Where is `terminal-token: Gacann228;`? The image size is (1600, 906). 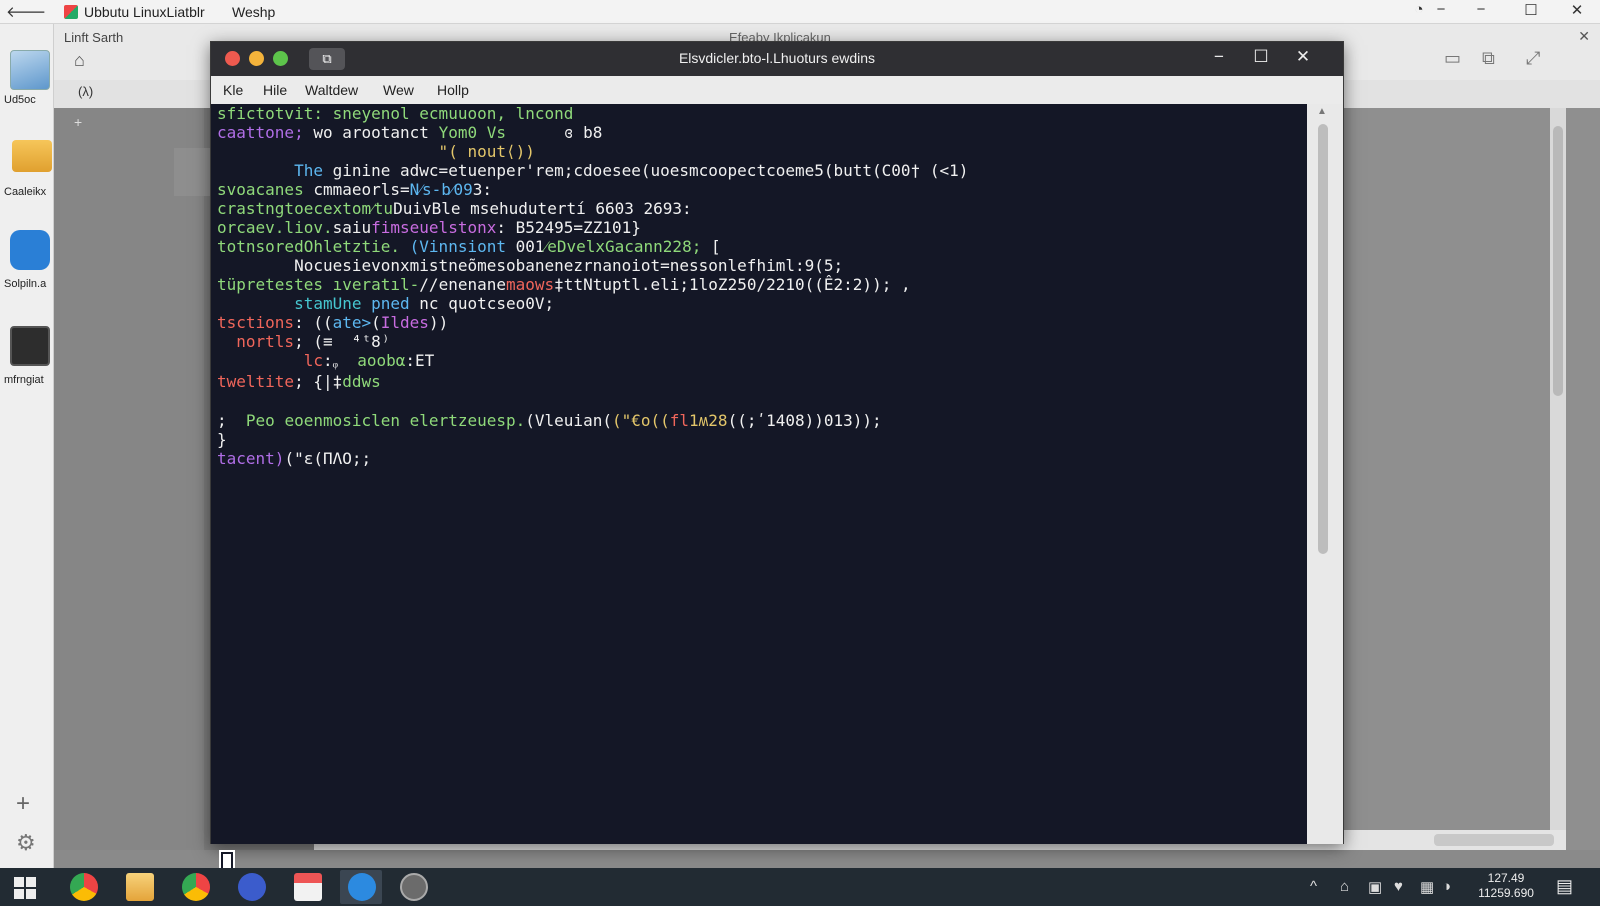 terminal-token: Gacann228; is located at coordinates (658, 246).